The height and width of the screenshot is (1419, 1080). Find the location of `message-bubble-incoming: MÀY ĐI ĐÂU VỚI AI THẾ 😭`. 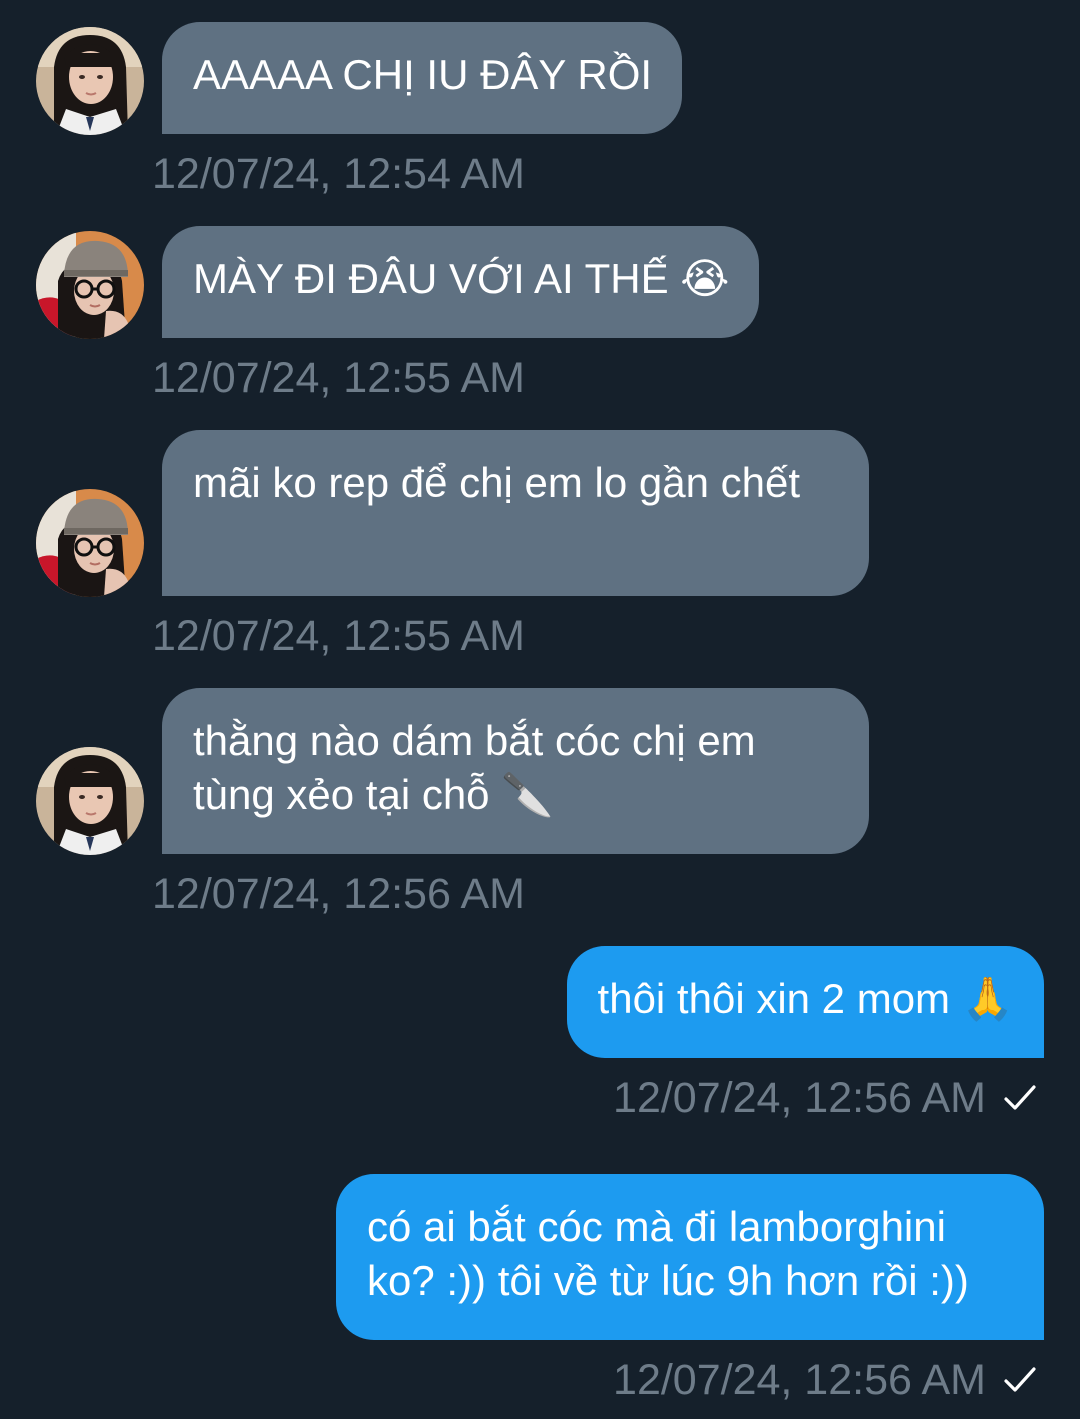

message-bubble-incoming: MÀY ĐI ĐÂU VỚI AI THẾ 😭 is located at coordinates (461, 282).